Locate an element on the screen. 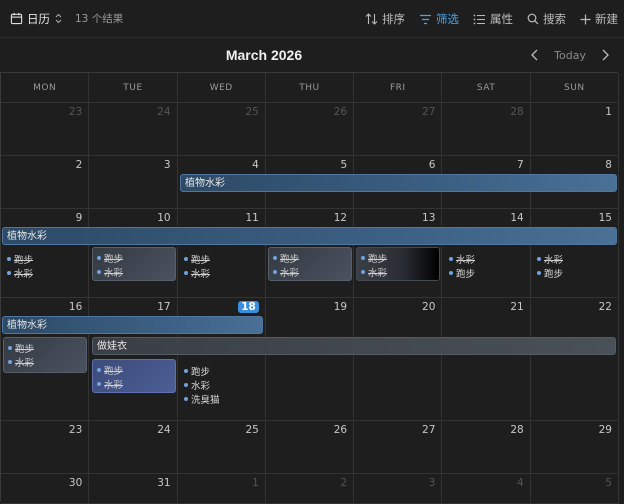 The image size is (624, 504). properties-button: 属性 is located at coordinates (493, 19).